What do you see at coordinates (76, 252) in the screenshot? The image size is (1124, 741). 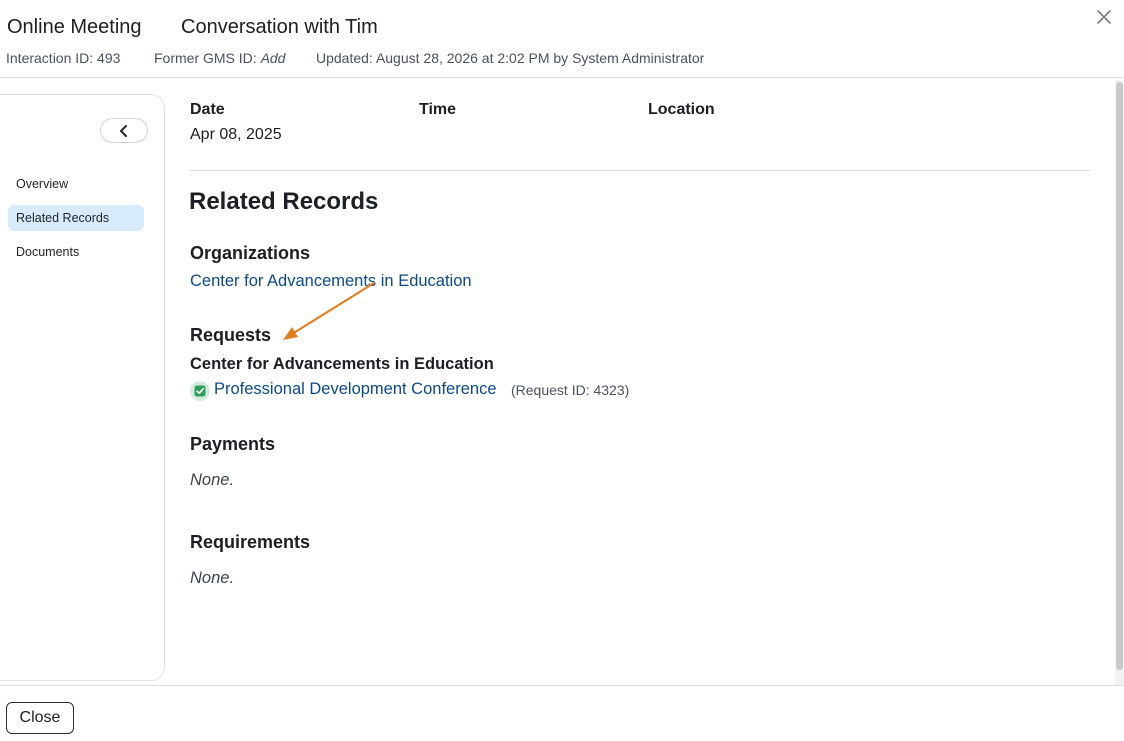 I see `sidebar-item-documents: Documents` at bounding box center [76, 252].